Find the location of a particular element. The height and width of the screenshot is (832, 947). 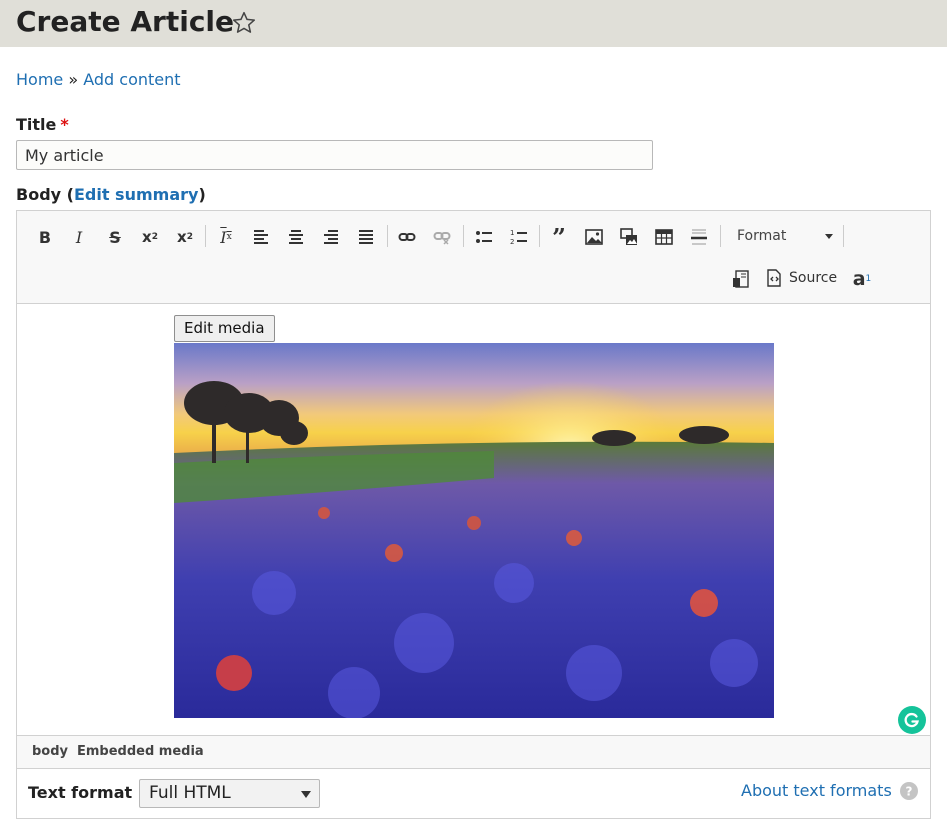

star-icon is located at coordinates (244, 23).